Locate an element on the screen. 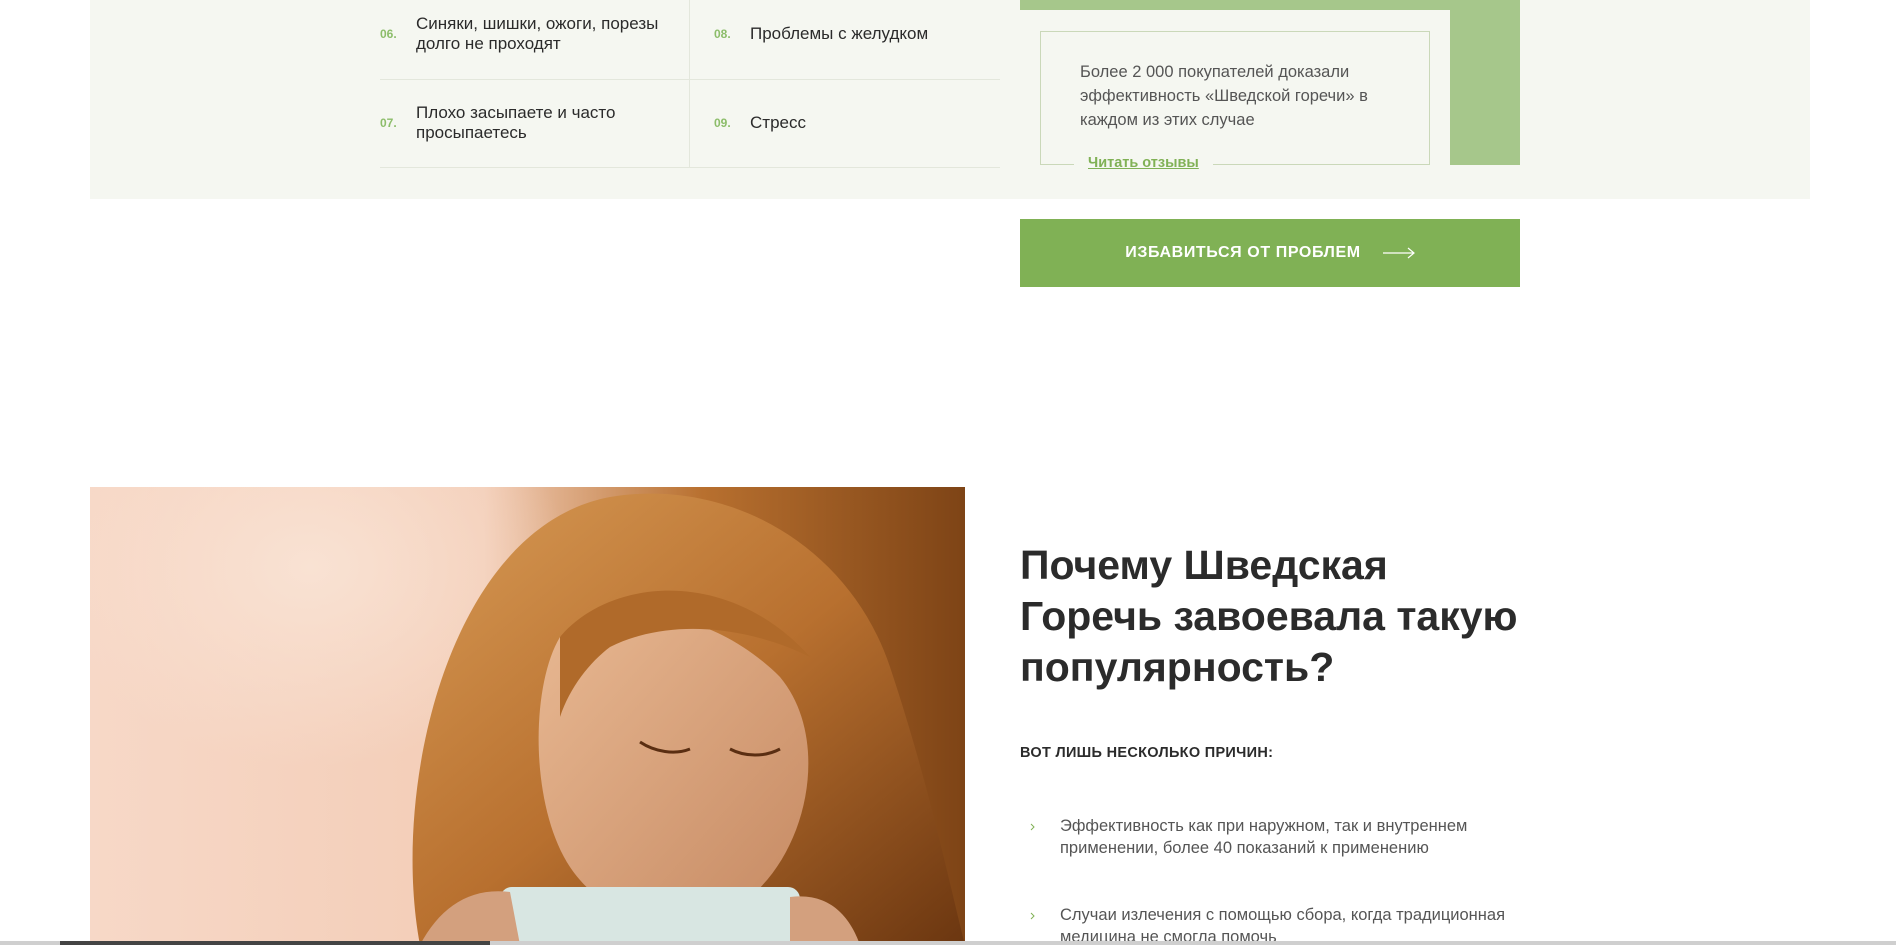 The image size is (1896, 945). get-rid-of-problems-button: ИЗБАВИТЬСЯ ОТ ПРОБЛЕМ is located at coordinates (1270, 253).